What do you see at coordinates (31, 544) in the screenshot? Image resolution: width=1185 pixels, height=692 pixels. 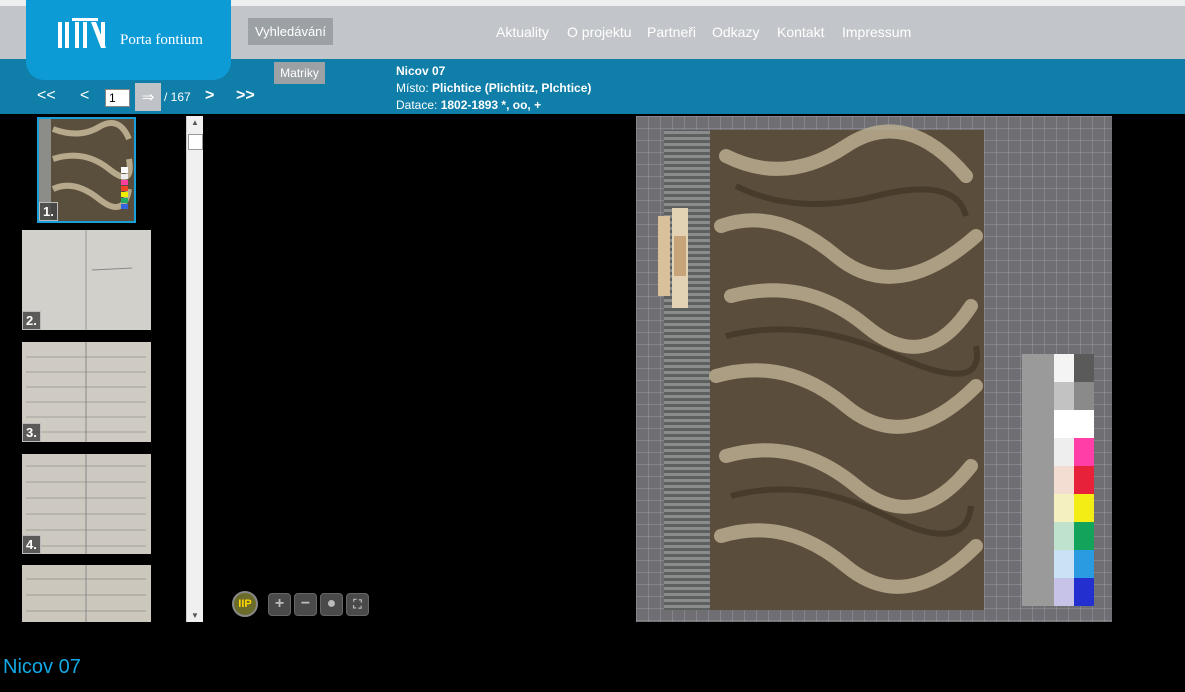 I see `thumbnail-number: 4.` at bounding box center [31, 544].